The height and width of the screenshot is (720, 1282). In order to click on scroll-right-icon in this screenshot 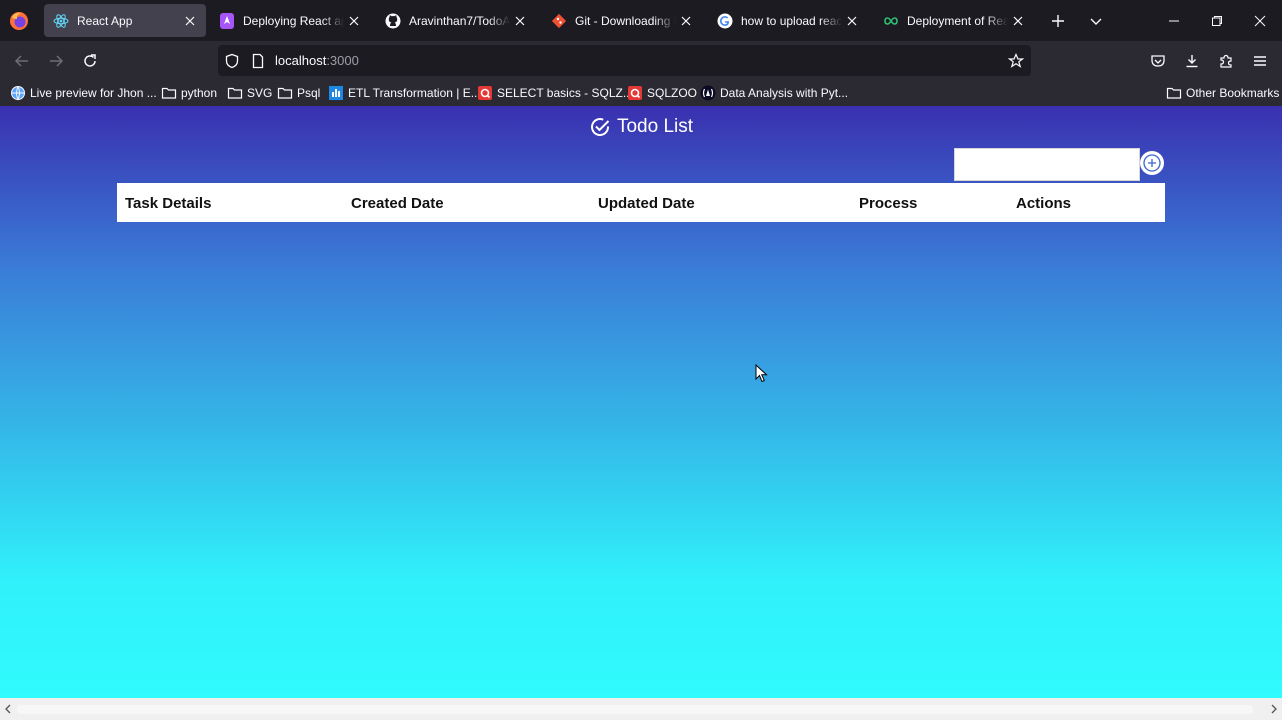, I will do `click(1274, 709)`.